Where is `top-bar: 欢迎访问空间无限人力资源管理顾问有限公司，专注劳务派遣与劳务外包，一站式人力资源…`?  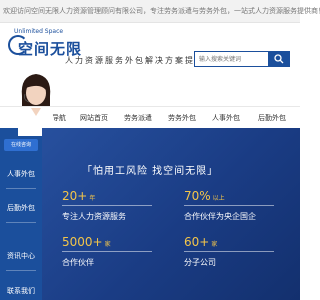 top-bar: 欢迎访问空间无限人力资源管理顾问有限公司，专注劳务派遣与劳务外包，一站式人力资源… is located at coordinates (160, 11).